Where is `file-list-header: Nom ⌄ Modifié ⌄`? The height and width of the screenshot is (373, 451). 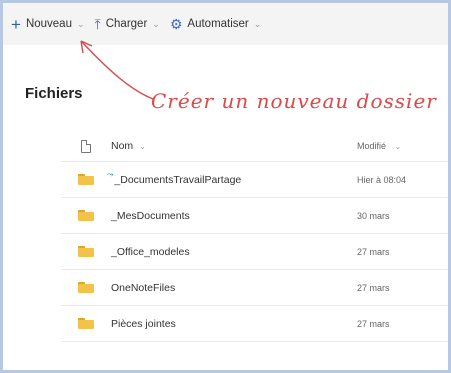 file-list-header: Nom ⌄ Modifié ⌄ is located at coordinates (254, 146).